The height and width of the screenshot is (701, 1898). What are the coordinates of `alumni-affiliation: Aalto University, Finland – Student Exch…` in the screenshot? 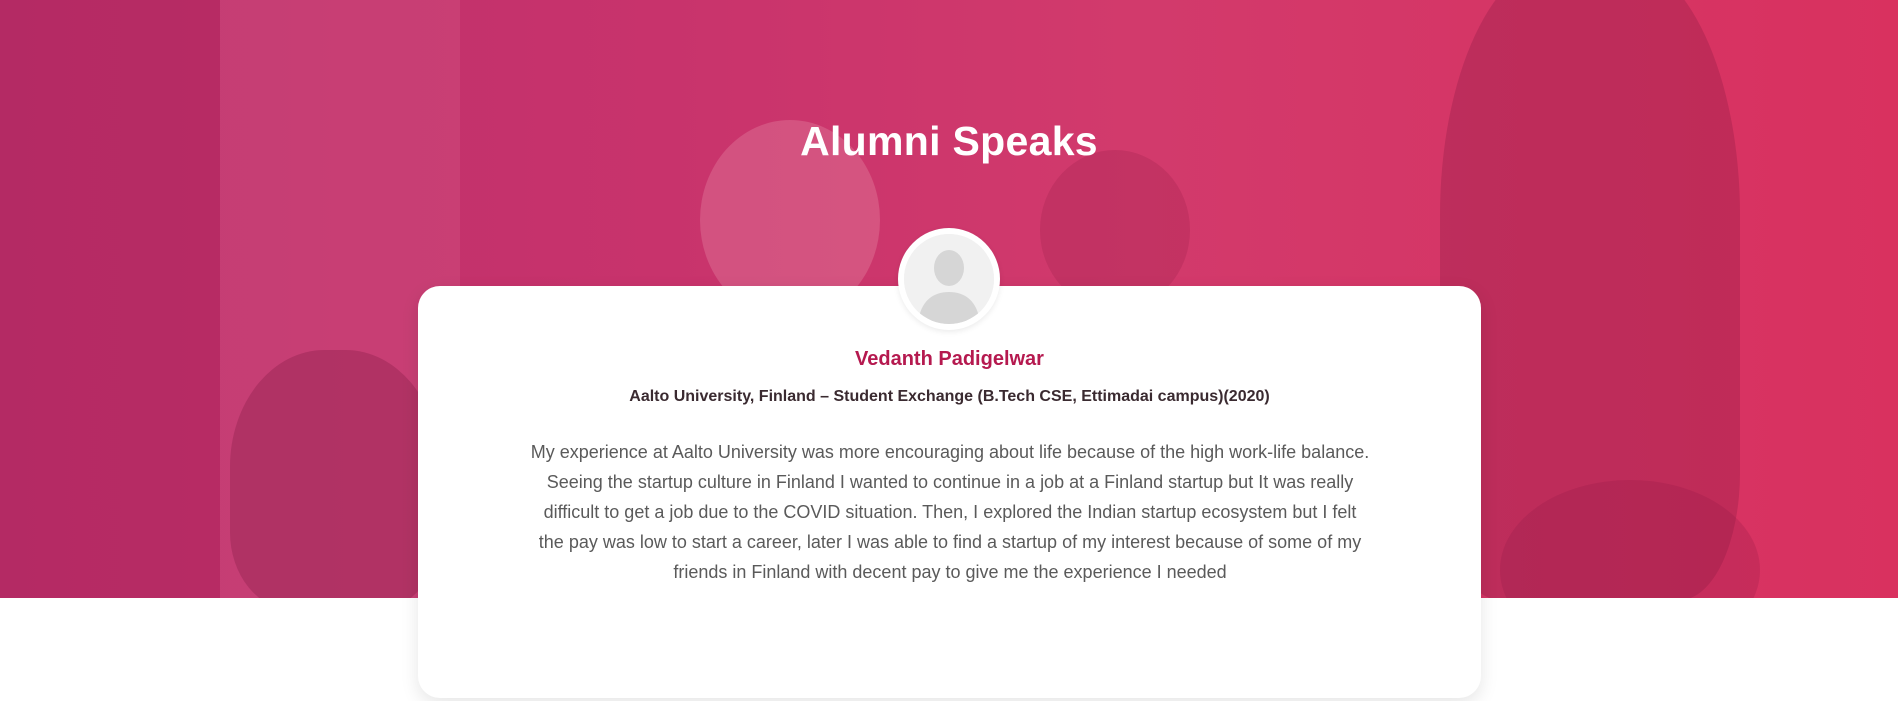 It's located at (949, 396).